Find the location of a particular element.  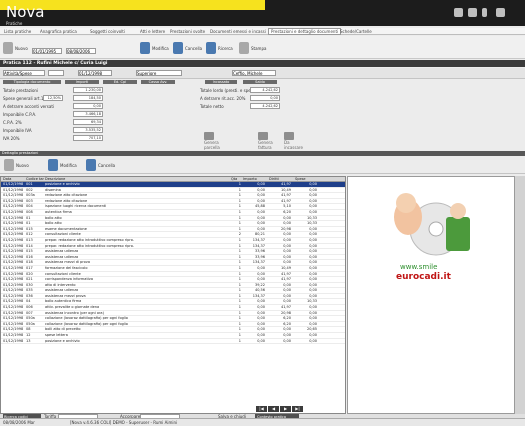

date-to-input: 08/08/2006 is located at coordinates (81, 51).